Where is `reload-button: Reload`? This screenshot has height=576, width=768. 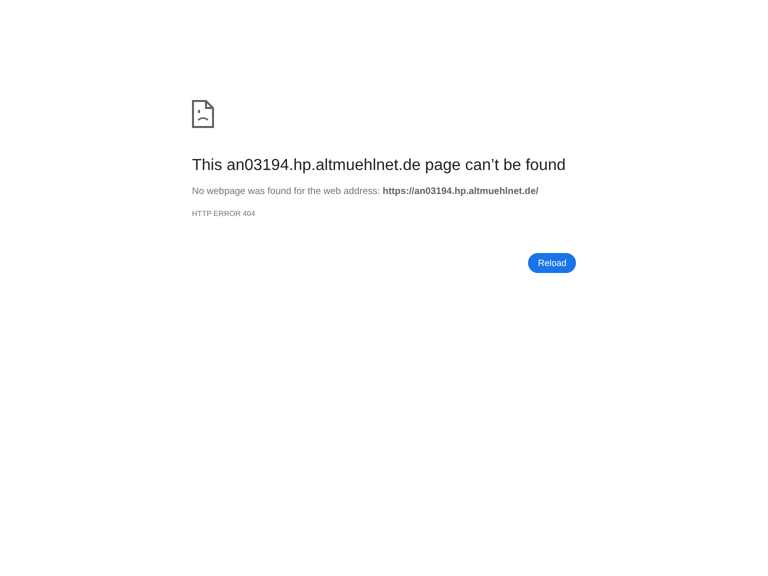
reload-button: Reload is located at coordinates (552, 263).